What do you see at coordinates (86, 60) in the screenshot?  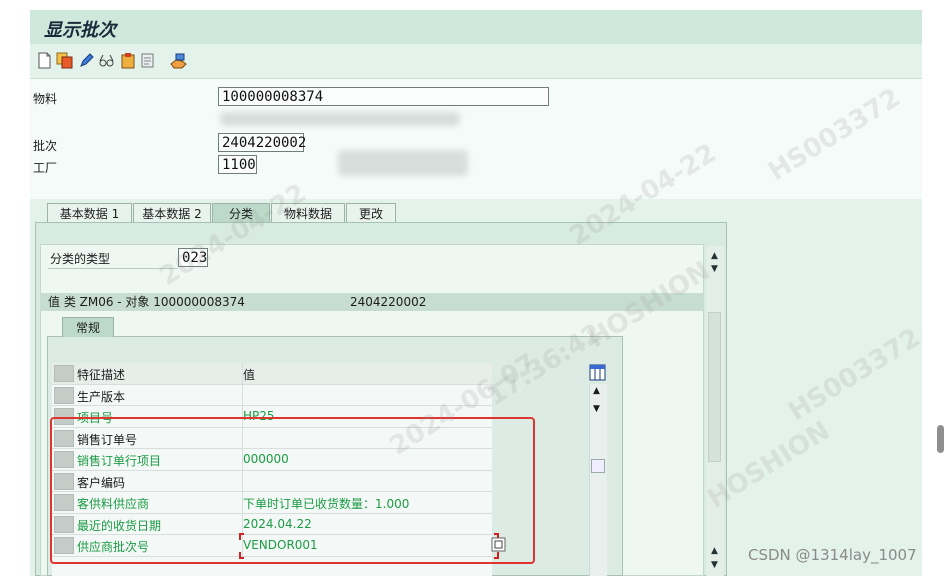 I see `edit-pencil-icon` at bounding box center [86, 60].